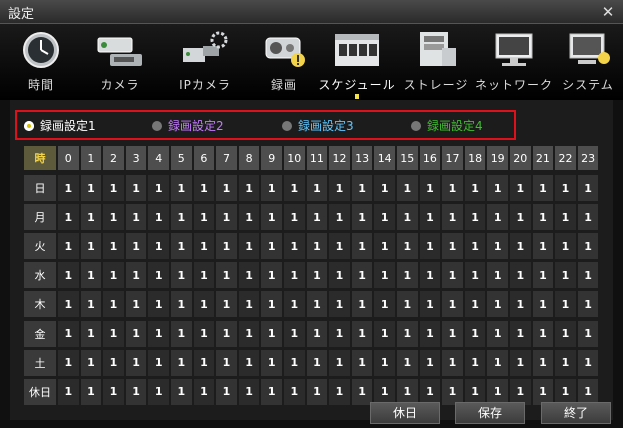  What do you see at coordinates (405, 413) in the screenshot?
I see `holiday-button: 休日` at bounding box center [405, 413].